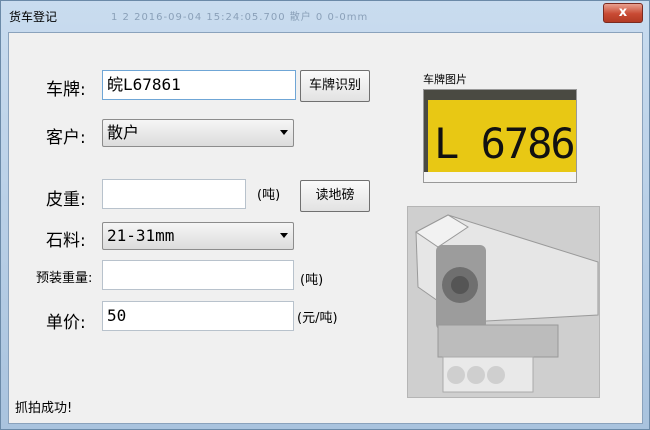 This screenshot has width=650, height=430. I want to click on plate-label: 车牌:, so click(66, 90).